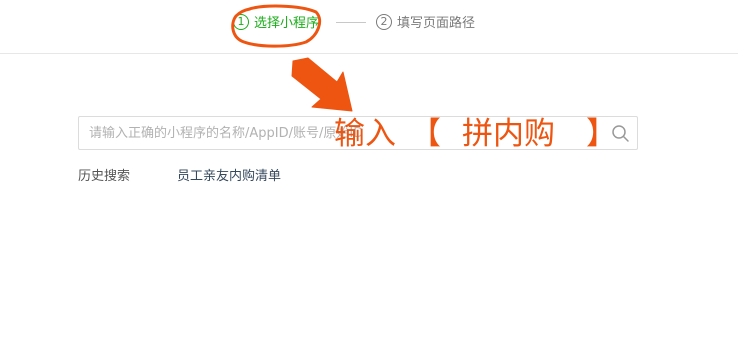 This screenshot has height=354, width=738. I want to click on history-item: 员工亲友内购清单, so click(229, 174).